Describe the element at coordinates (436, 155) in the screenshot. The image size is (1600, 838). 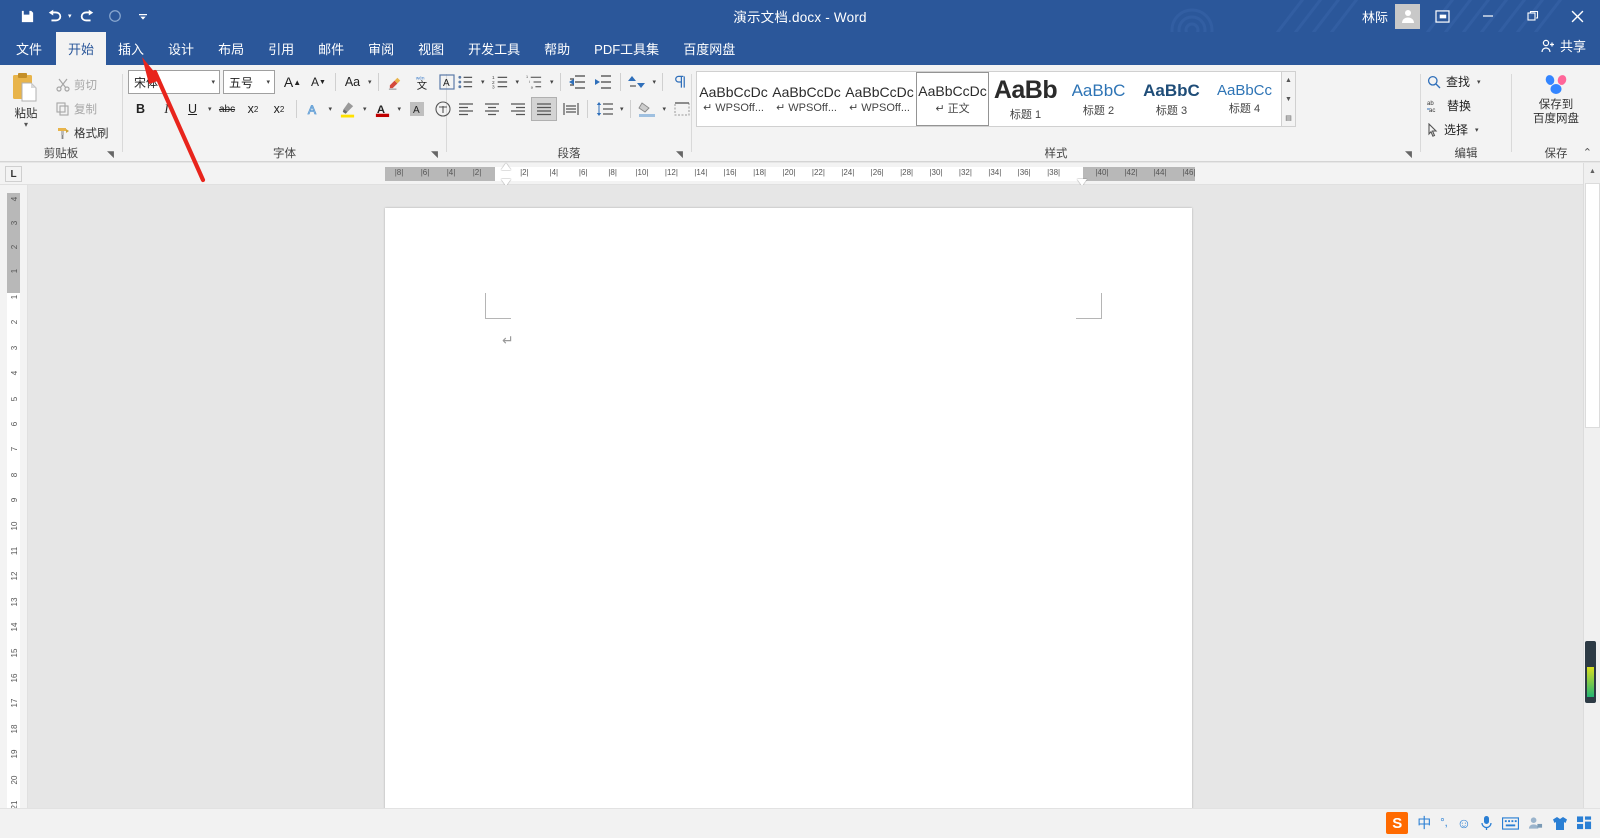
I see `font-dialog-launcher: ◥` at that location.